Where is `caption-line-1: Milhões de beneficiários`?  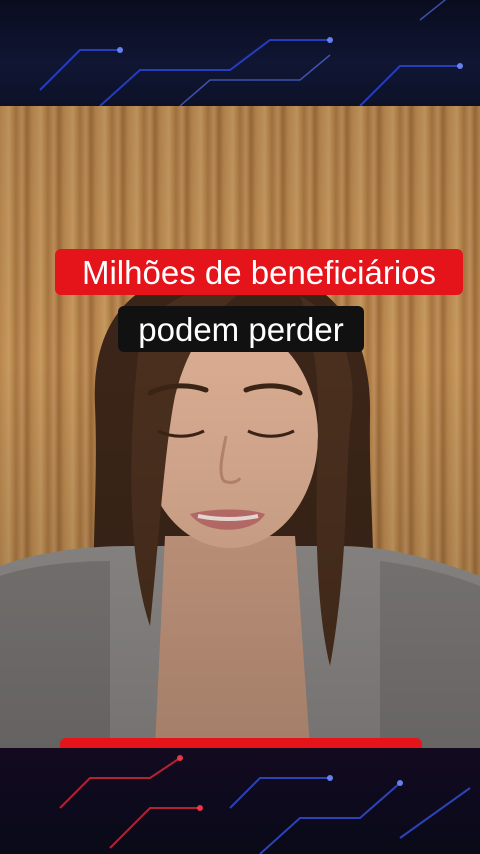
caption-line-1: Milhões de beneficiários is located at coordinates (259, 272).